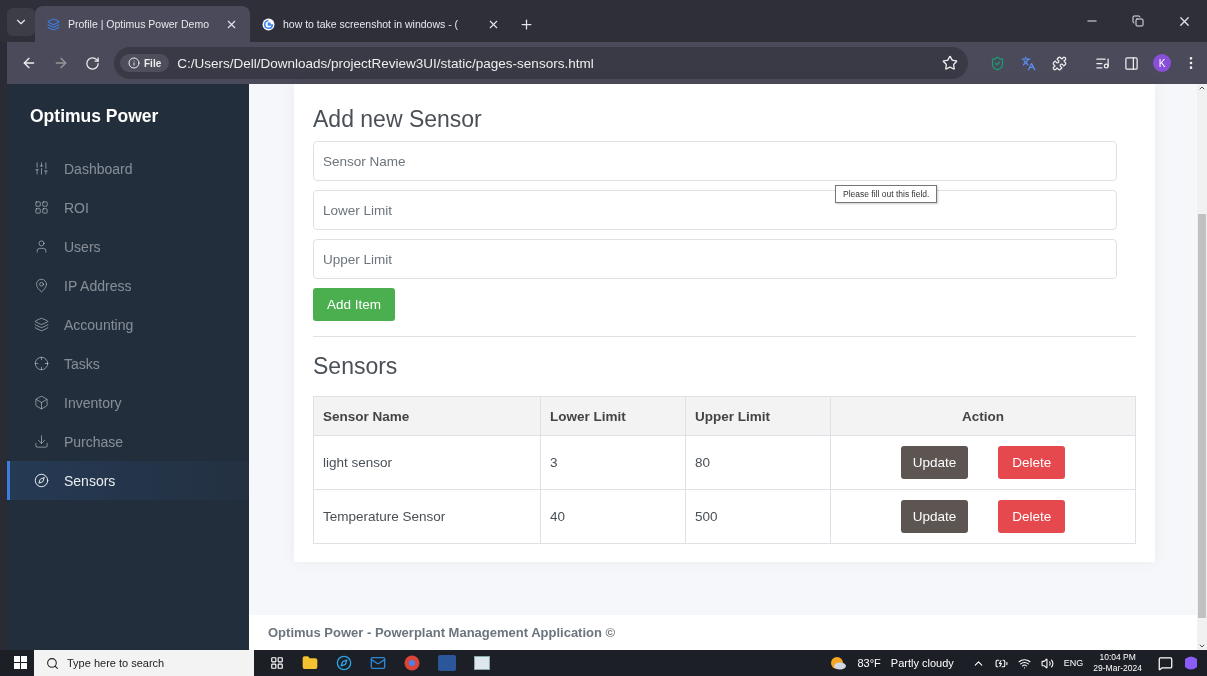  I want to click on sidebar-item: Accounting, so click(128, 324).